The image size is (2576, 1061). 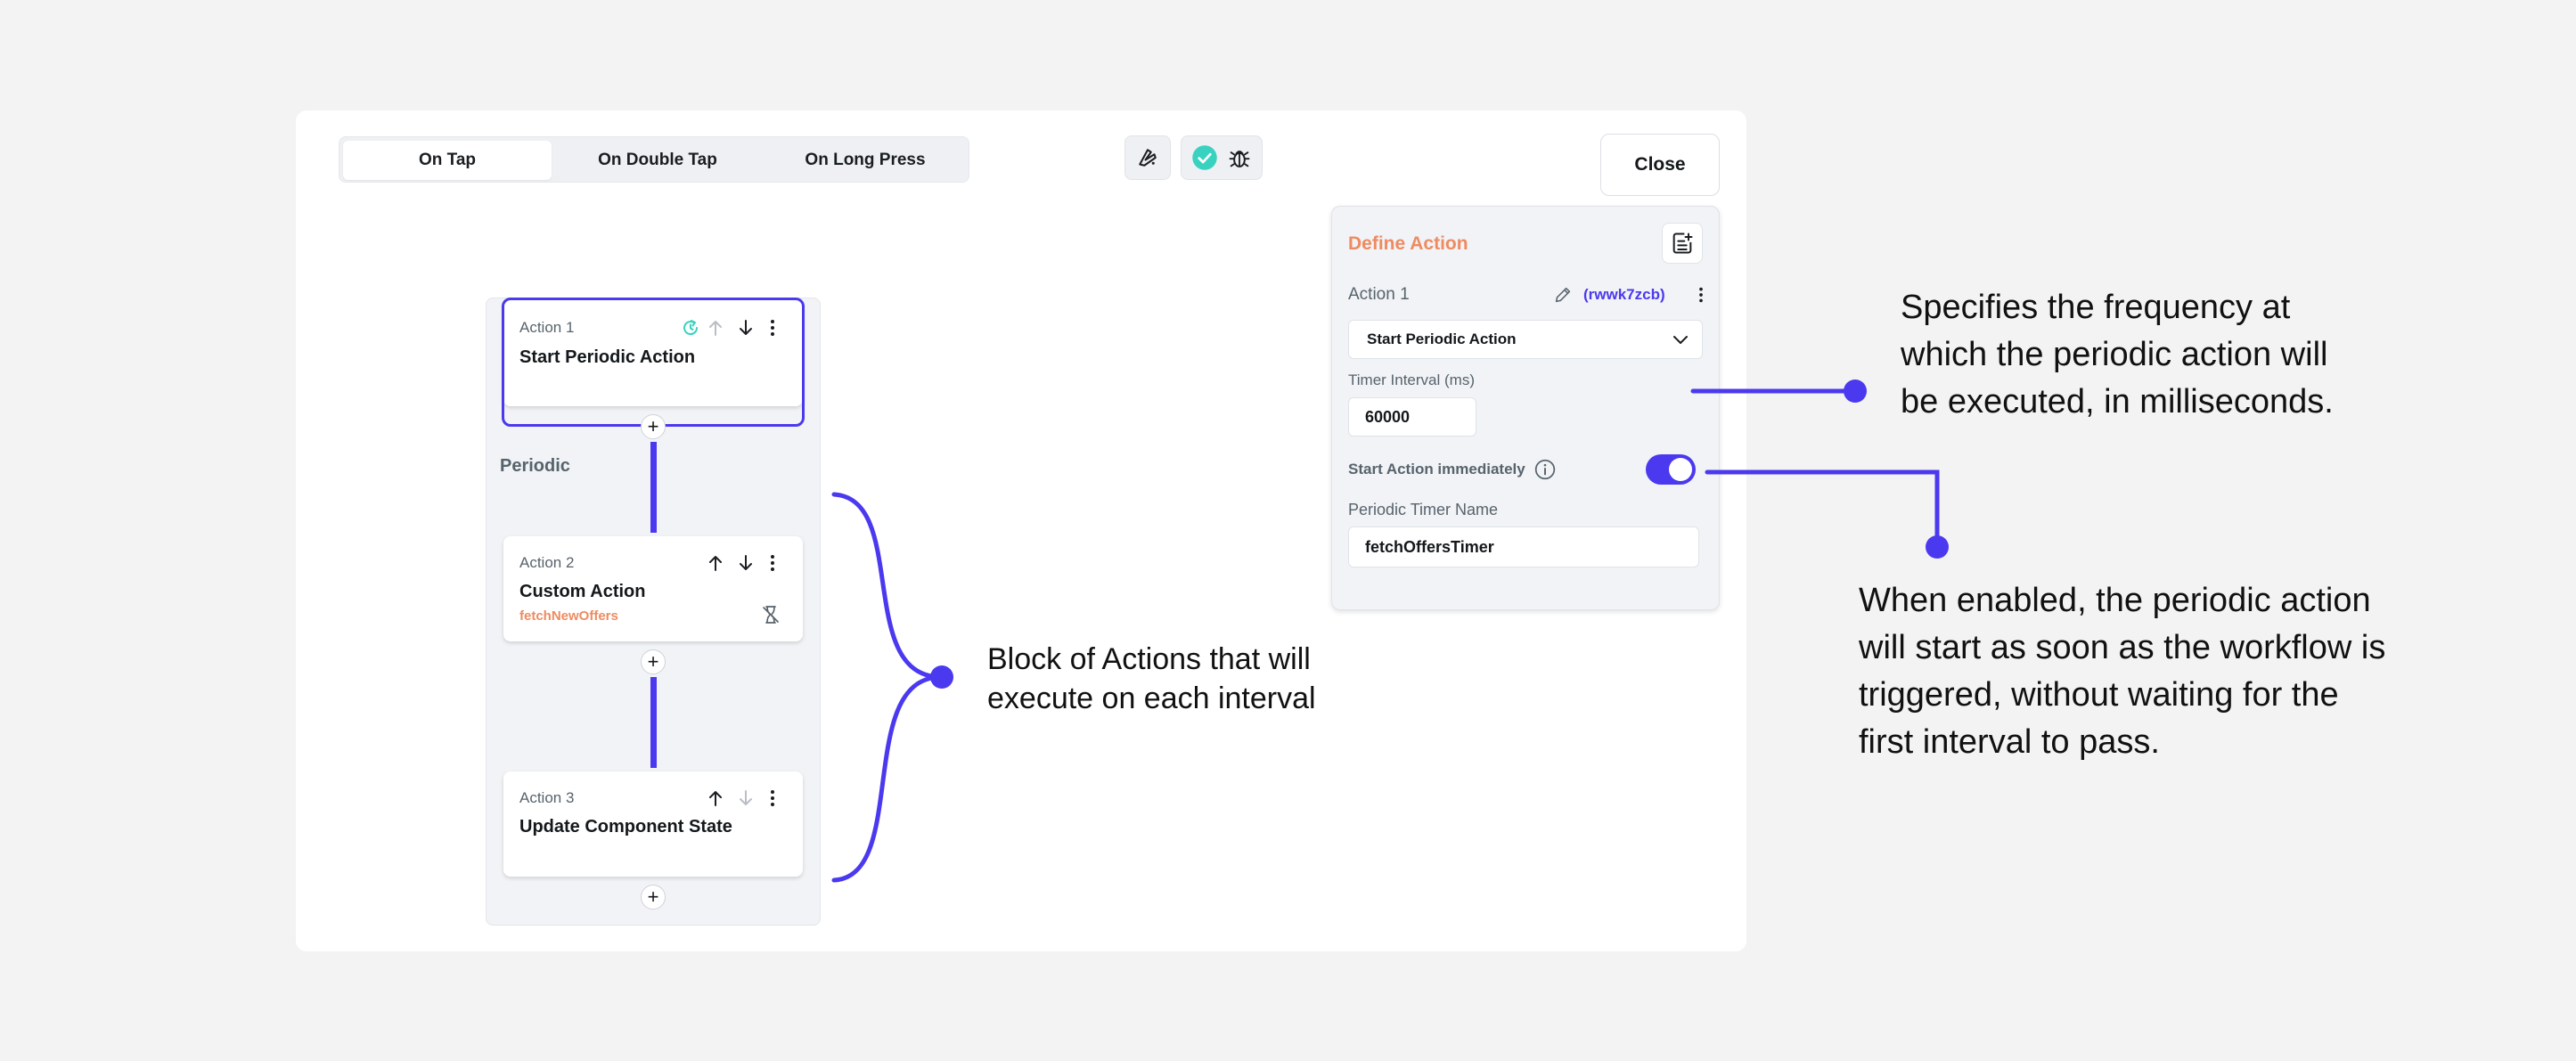 I want to click on bracket-upper-curve, so click(x=887, y=586).